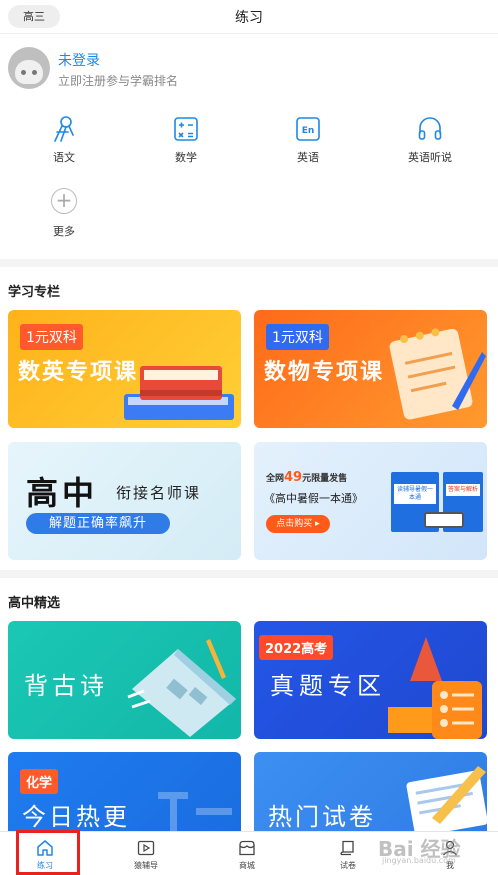 The height and width of the screenshot is (875, 498). Describe the element at coordinates (39, 781) in the screenshot. I see `card-tag: 化学` at that location.